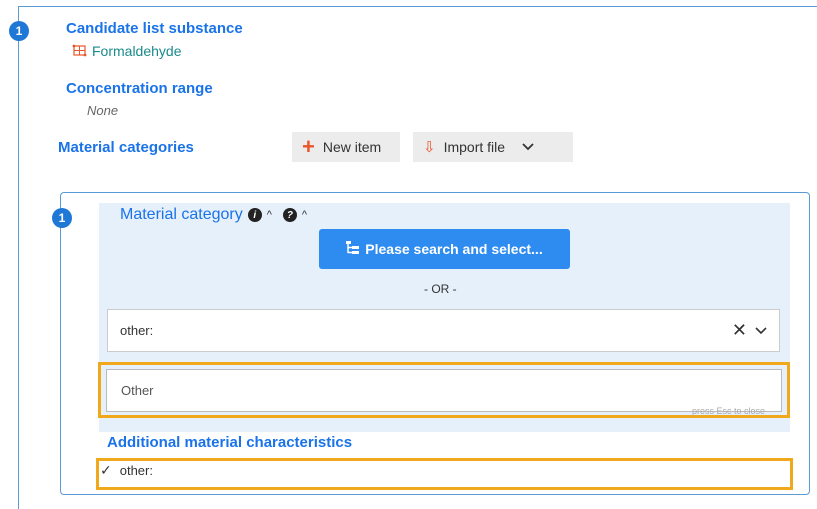  I want to click on molecule-icon, so click(80, 51).